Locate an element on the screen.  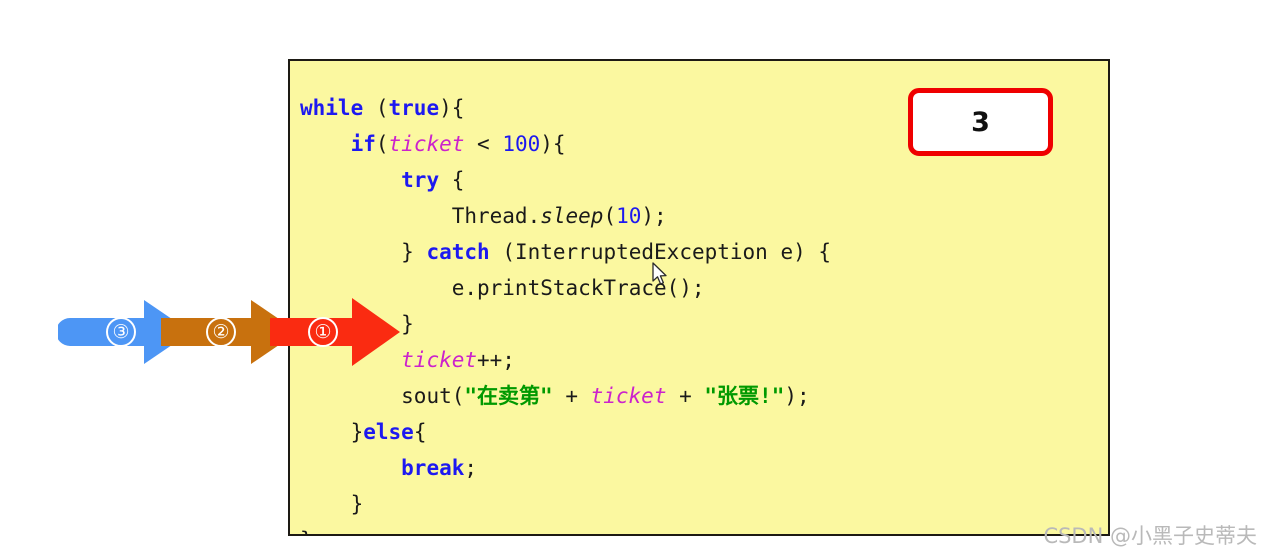
code-line: Thread.sleep(10); is located at coordinates (565, 216).